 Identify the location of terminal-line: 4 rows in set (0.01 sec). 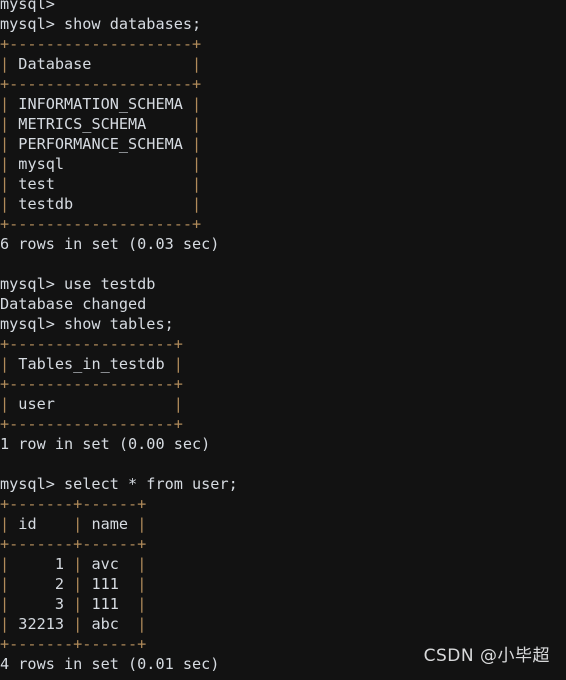
(110, 664).